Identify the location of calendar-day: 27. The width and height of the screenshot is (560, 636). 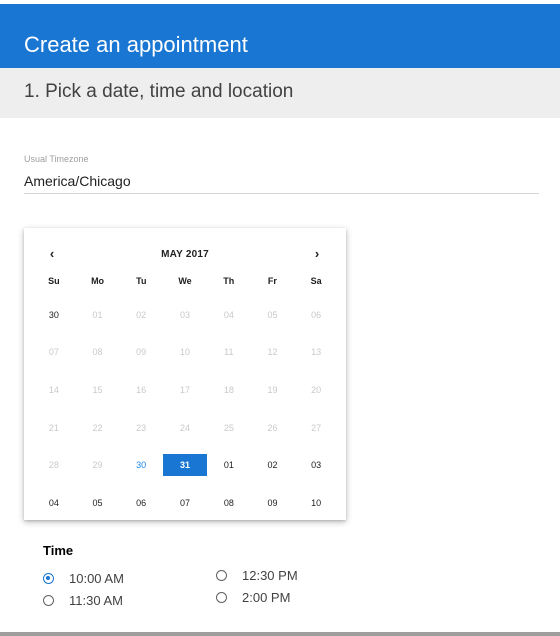
(316, 428).